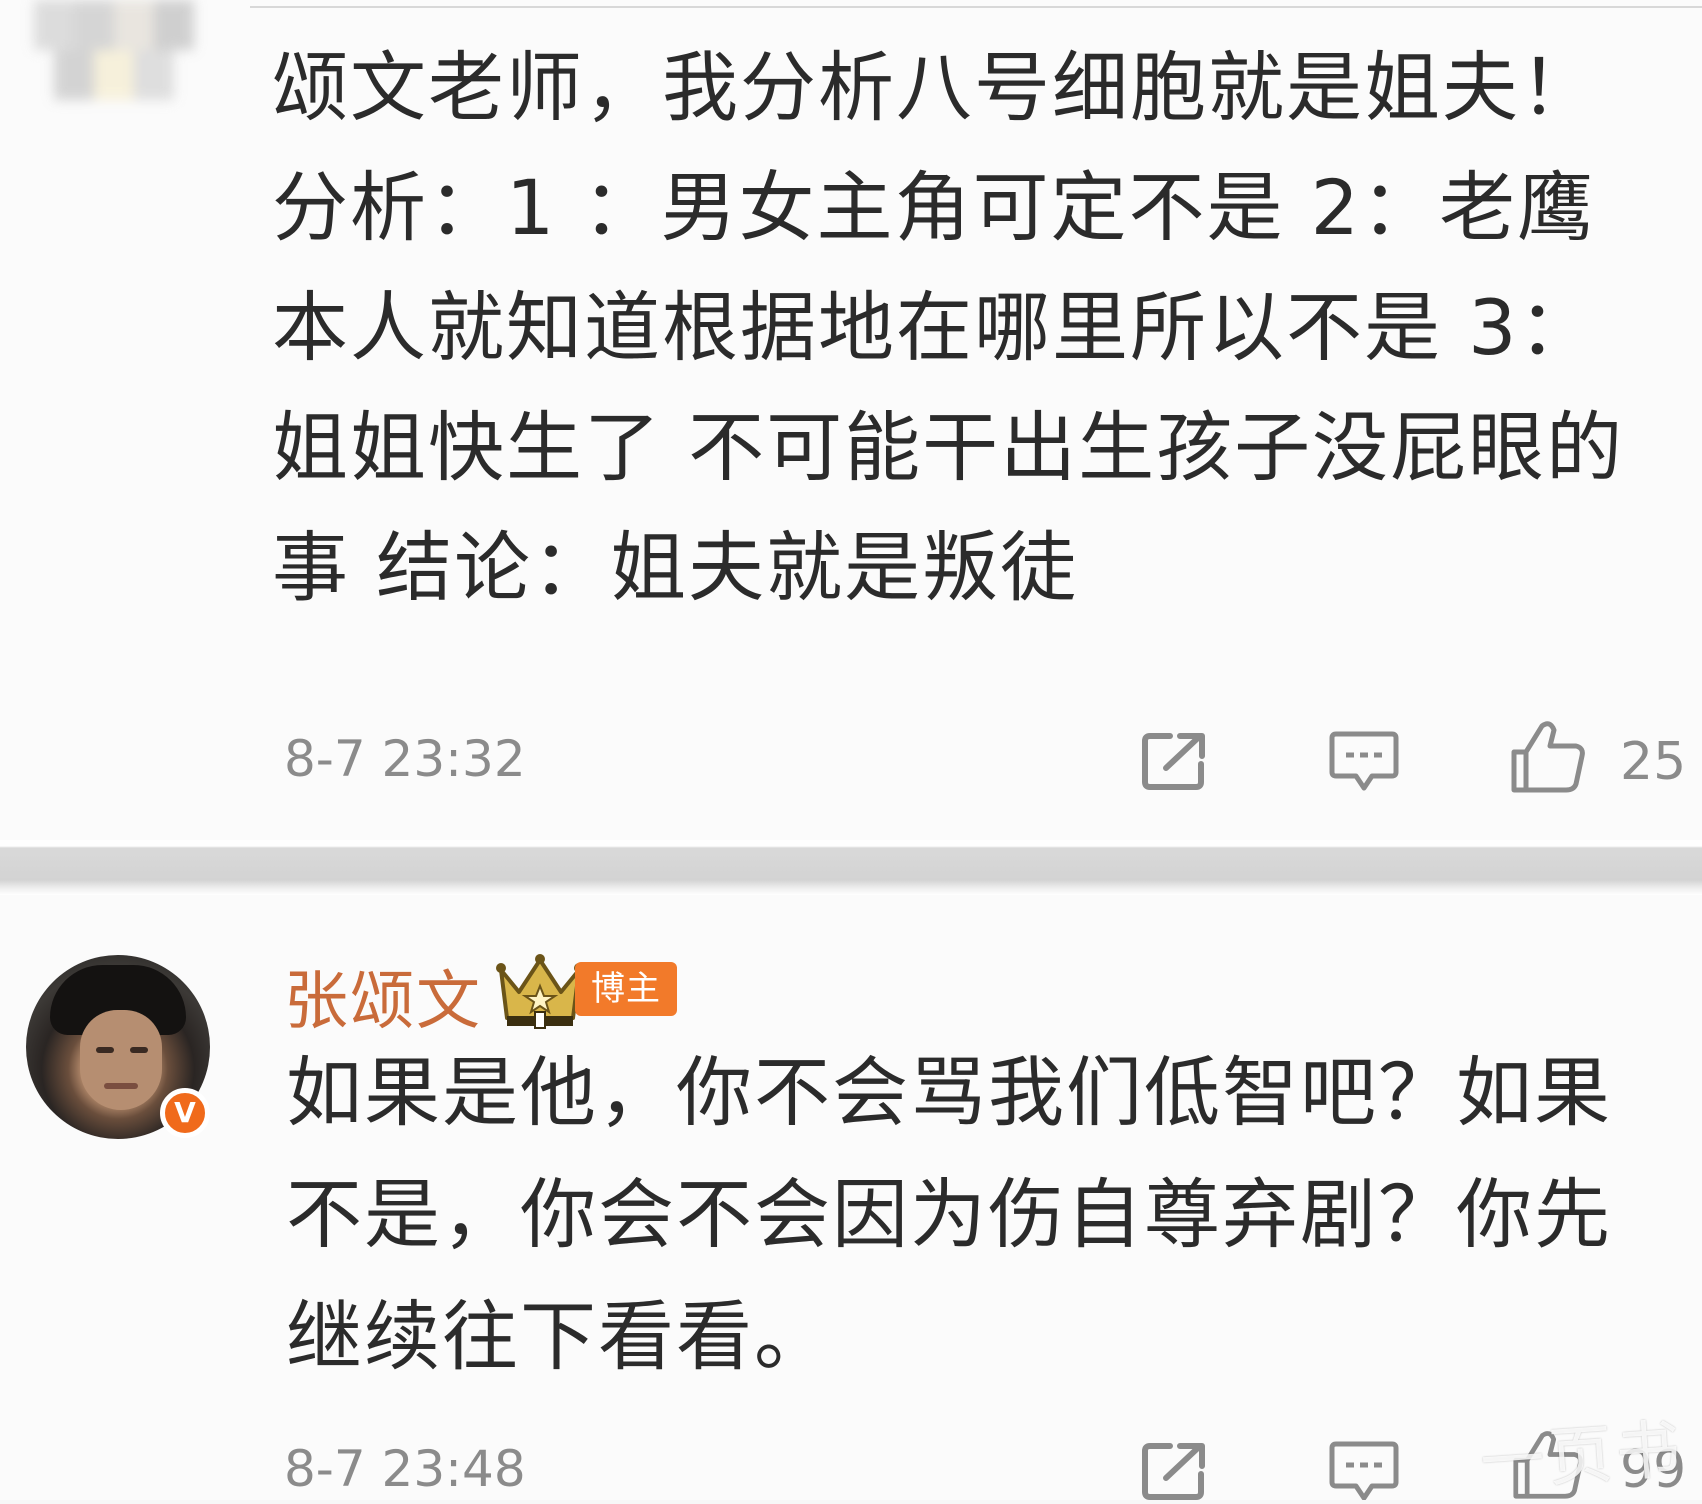 This screenshot has height=1504, width=1702. Describe the element at coordinates (1582, 1457) in the screenshot. I see `watermark: 一页书` at that location.